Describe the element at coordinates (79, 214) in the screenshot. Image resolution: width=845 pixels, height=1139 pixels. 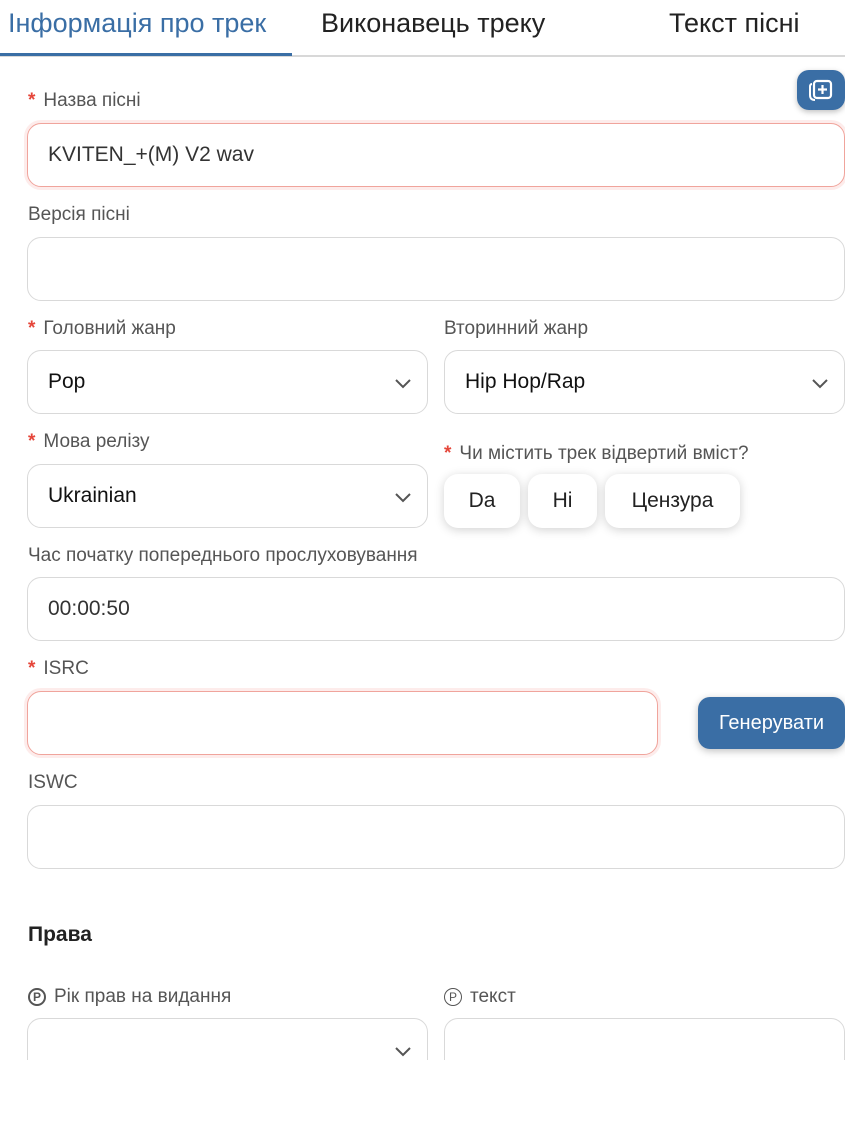
I see `song-version-label: Версія пісні` at that location.